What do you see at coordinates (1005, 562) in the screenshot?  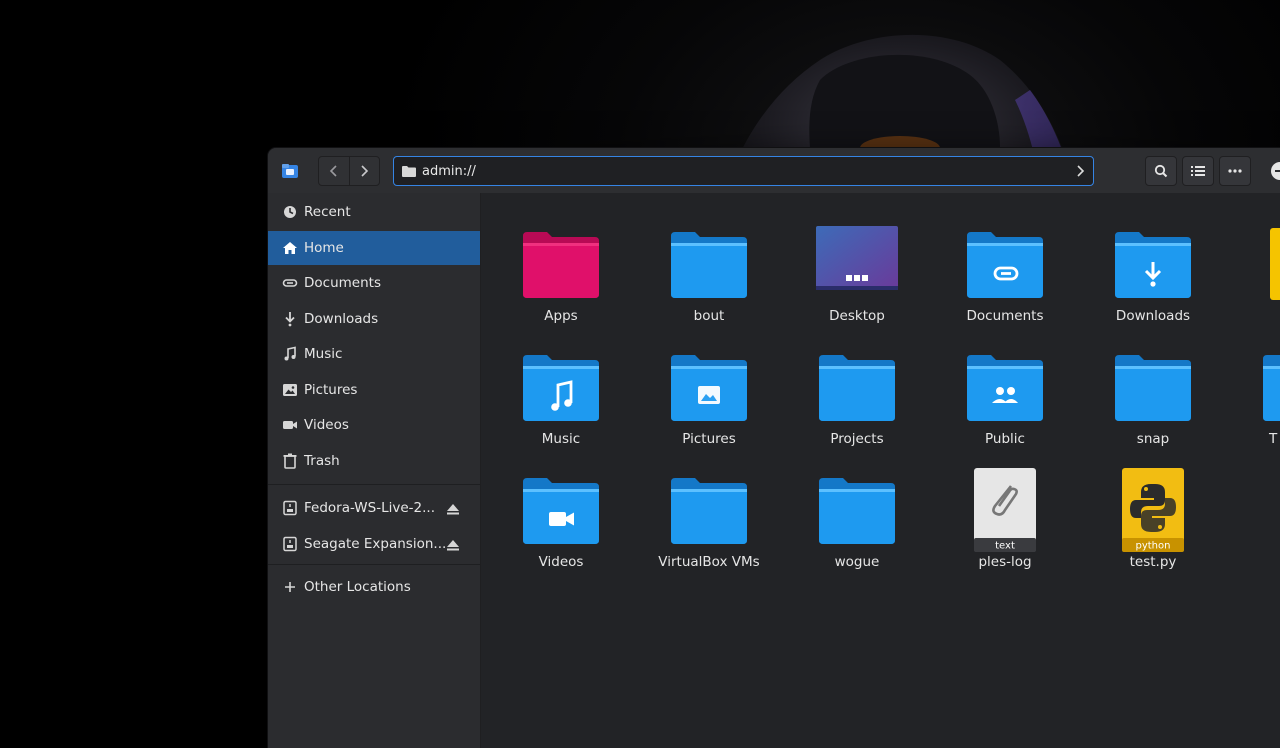 I see `file-label: ples-log` at bounding box center [1005, 562].